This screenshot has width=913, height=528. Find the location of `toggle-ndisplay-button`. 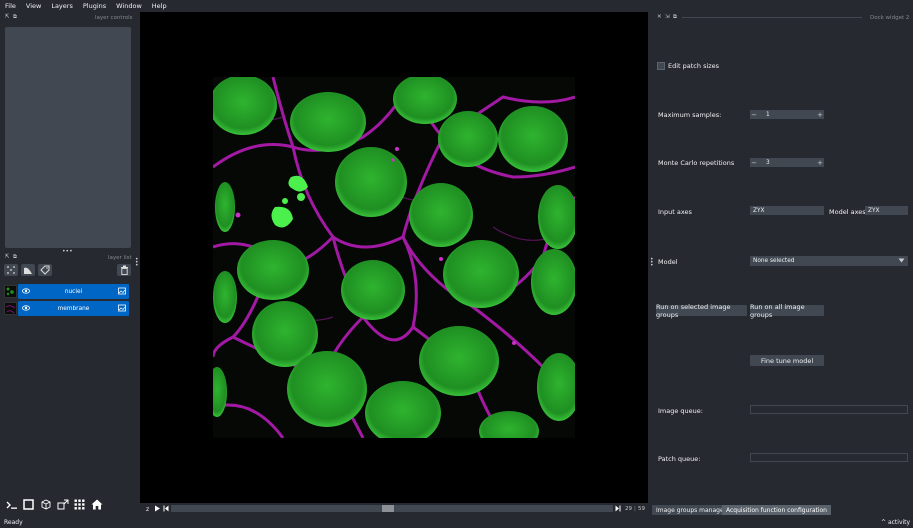

toggle-ndisplay-button is located at coordinates (28, 504).